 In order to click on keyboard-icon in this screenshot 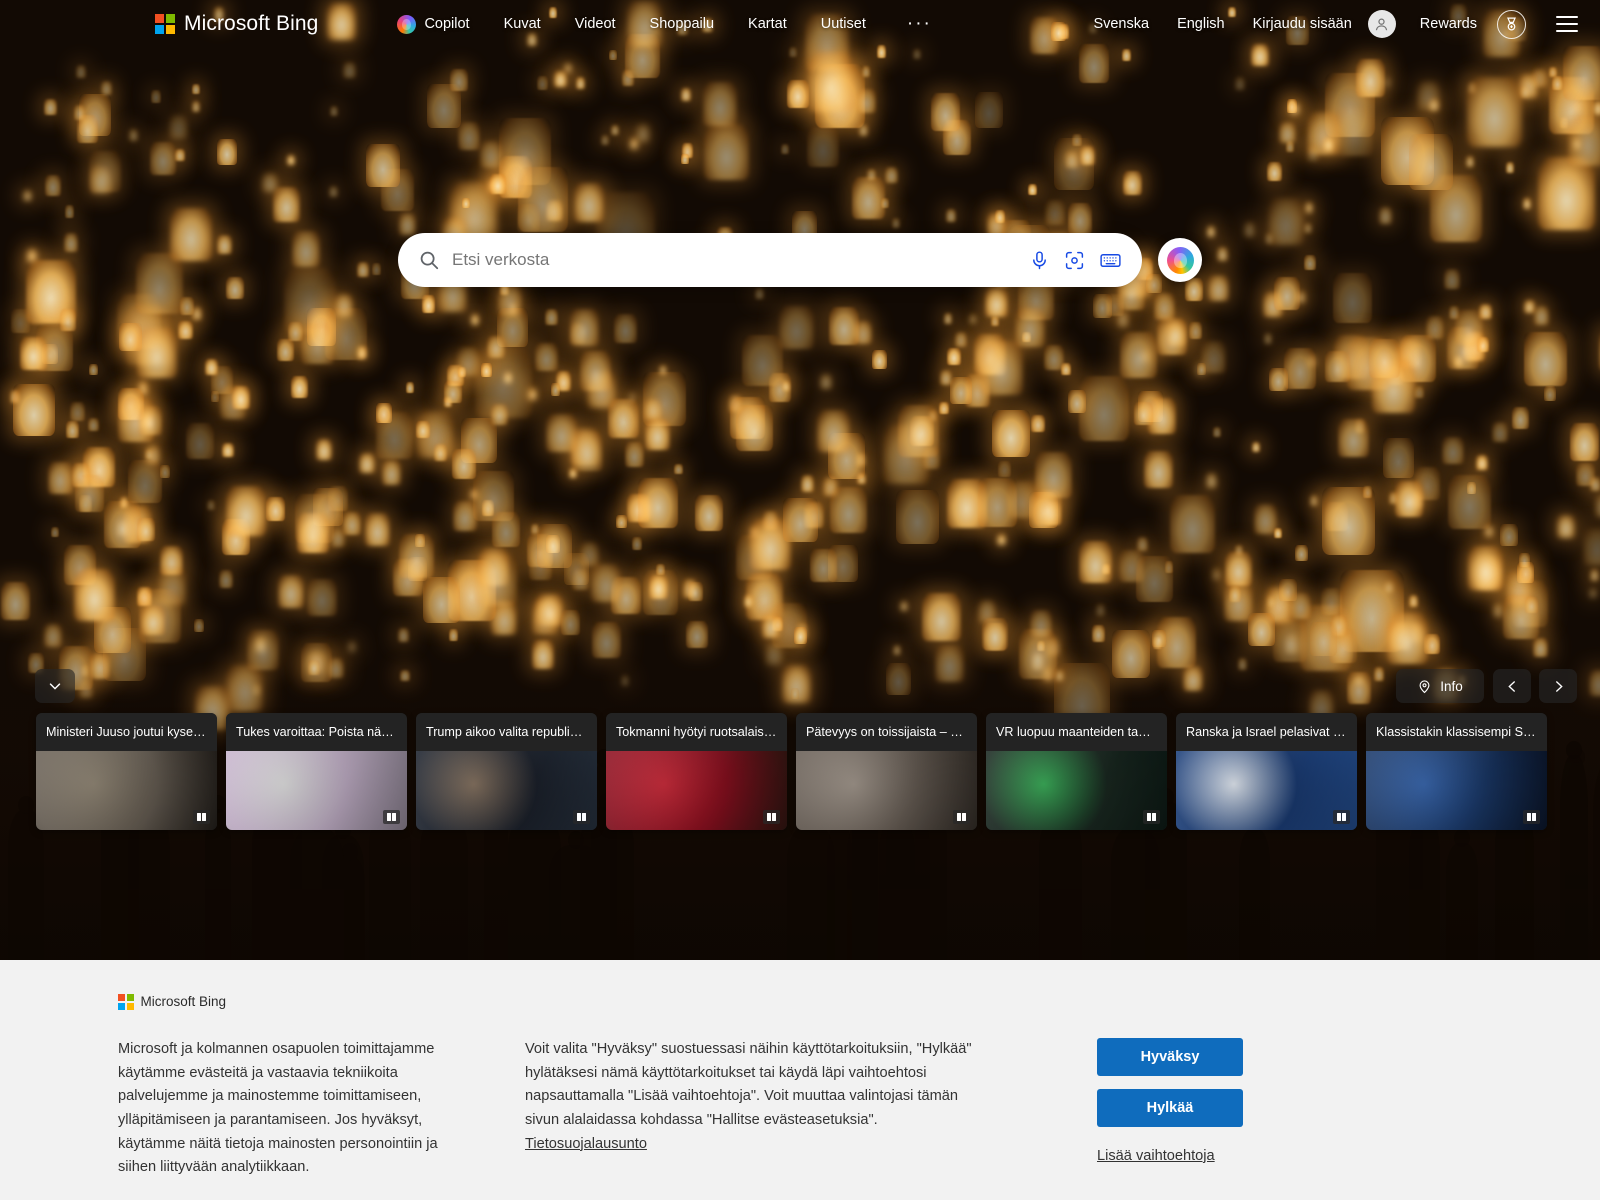, I will do `click(1110, 260)`.